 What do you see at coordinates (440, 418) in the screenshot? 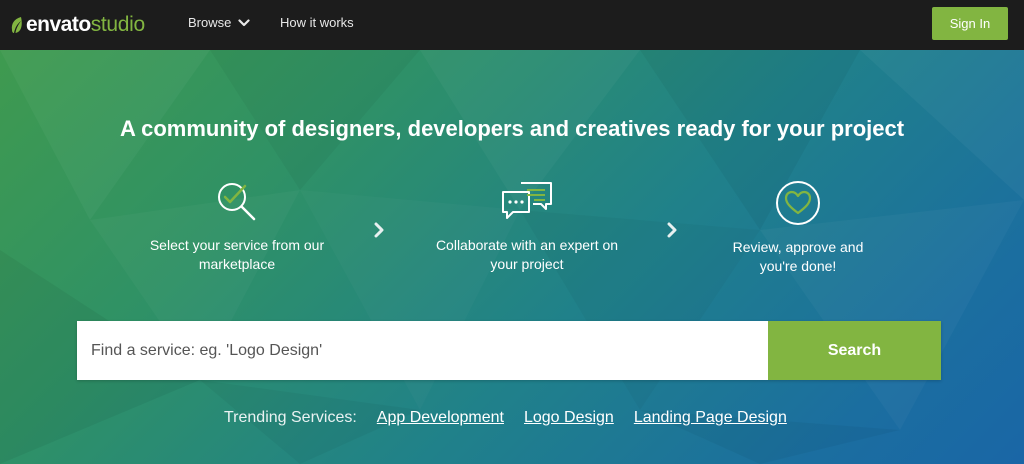
I see `trending-link-app-development: App Development` at bounding box center [440, 418].